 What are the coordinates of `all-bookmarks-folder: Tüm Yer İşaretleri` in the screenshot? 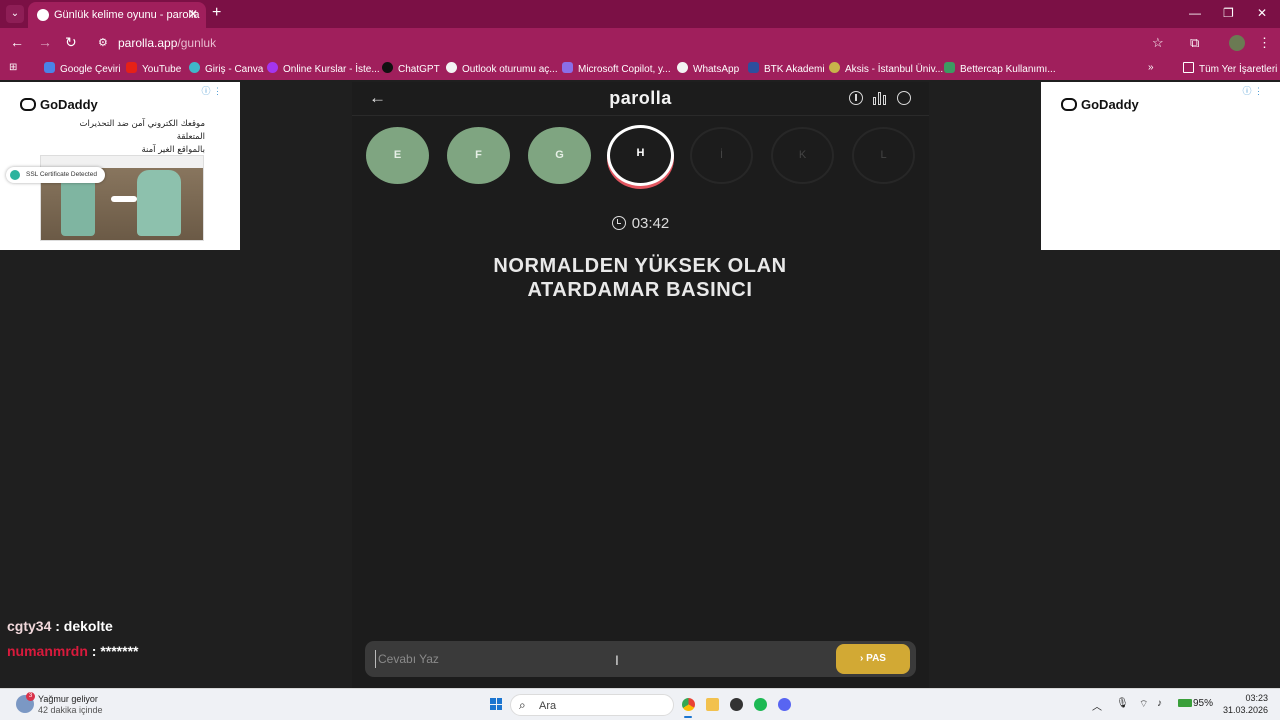 It's located at (1230, 68).